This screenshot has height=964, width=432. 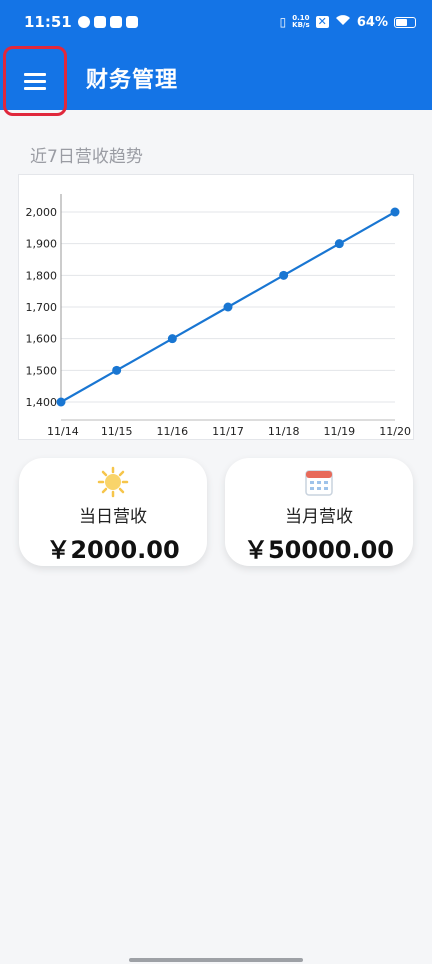 I want to click on daily-revenue-card: 当日营收 ￥2000.00, so click(x=113, y=512).